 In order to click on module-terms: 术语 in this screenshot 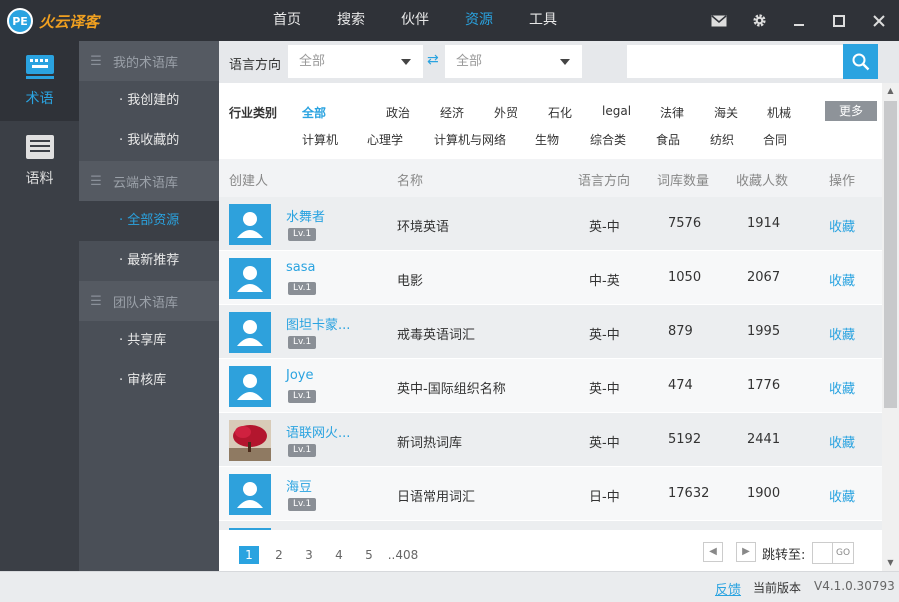, I will do `click(39, 81)`.